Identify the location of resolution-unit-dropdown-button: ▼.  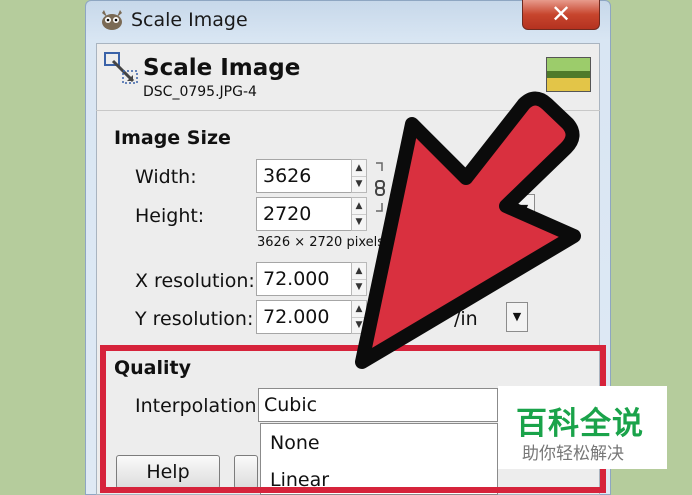
(517, 317).